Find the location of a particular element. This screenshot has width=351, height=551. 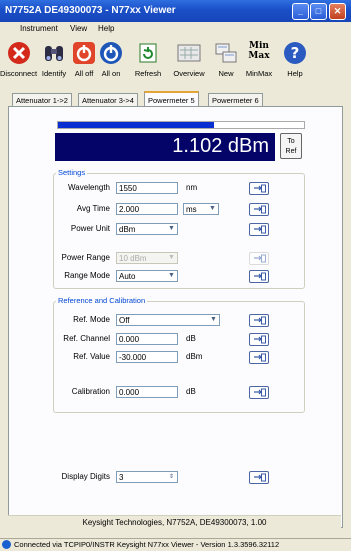

tab-attenuator-1-2: Attenuator 1->2 is located at coordinates (42, 100).